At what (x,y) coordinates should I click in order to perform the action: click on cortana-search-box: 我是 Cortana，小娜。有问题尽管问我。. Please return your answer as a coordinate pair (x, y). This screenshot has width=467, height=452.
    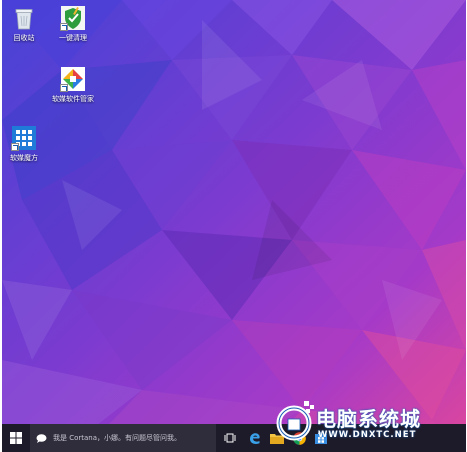
    Looking at the image, I should click on (123, 438).